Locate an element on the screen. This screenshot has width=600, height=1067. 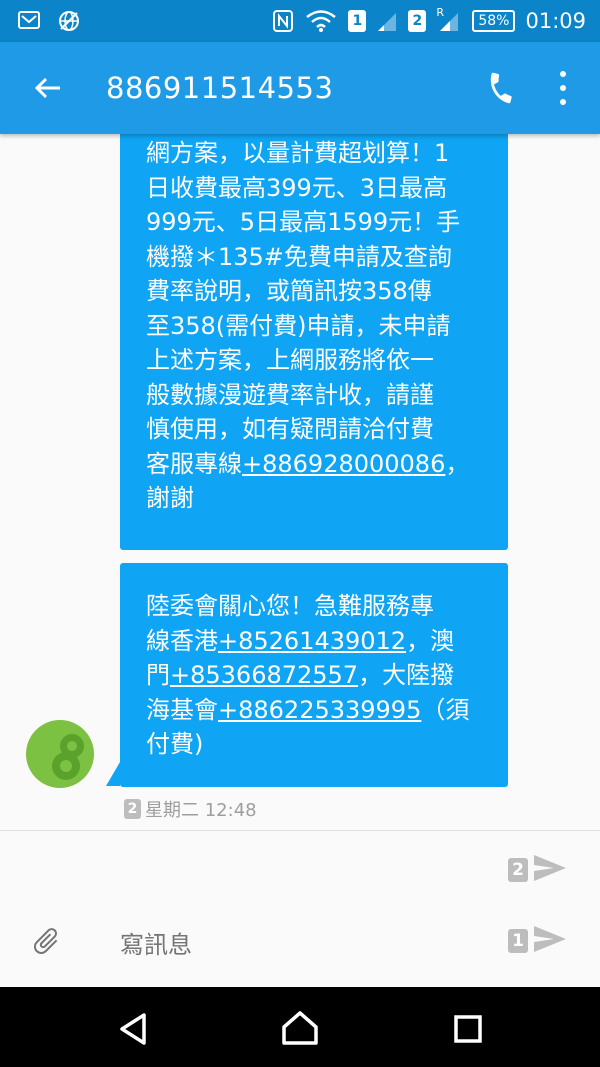
globe-block-icon is located at coordinates (69, 21).